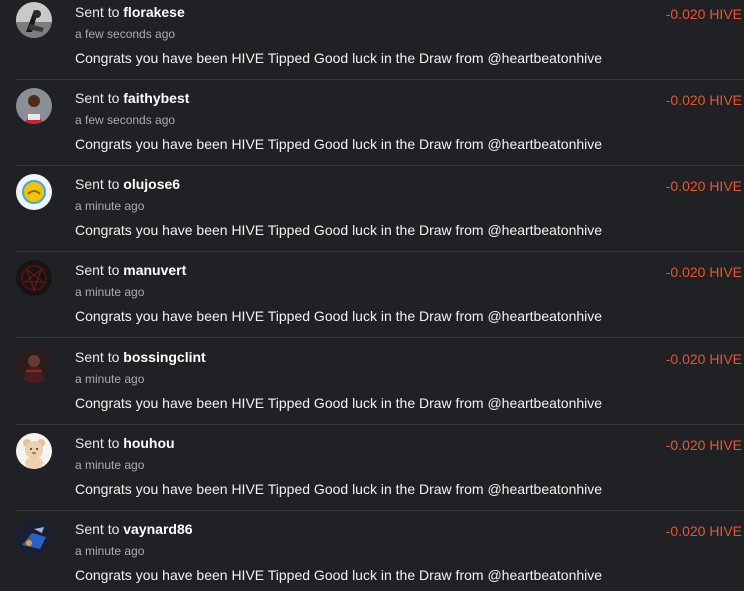  I want to click on transfer-title: Sent to houhou, so click(125, 443).